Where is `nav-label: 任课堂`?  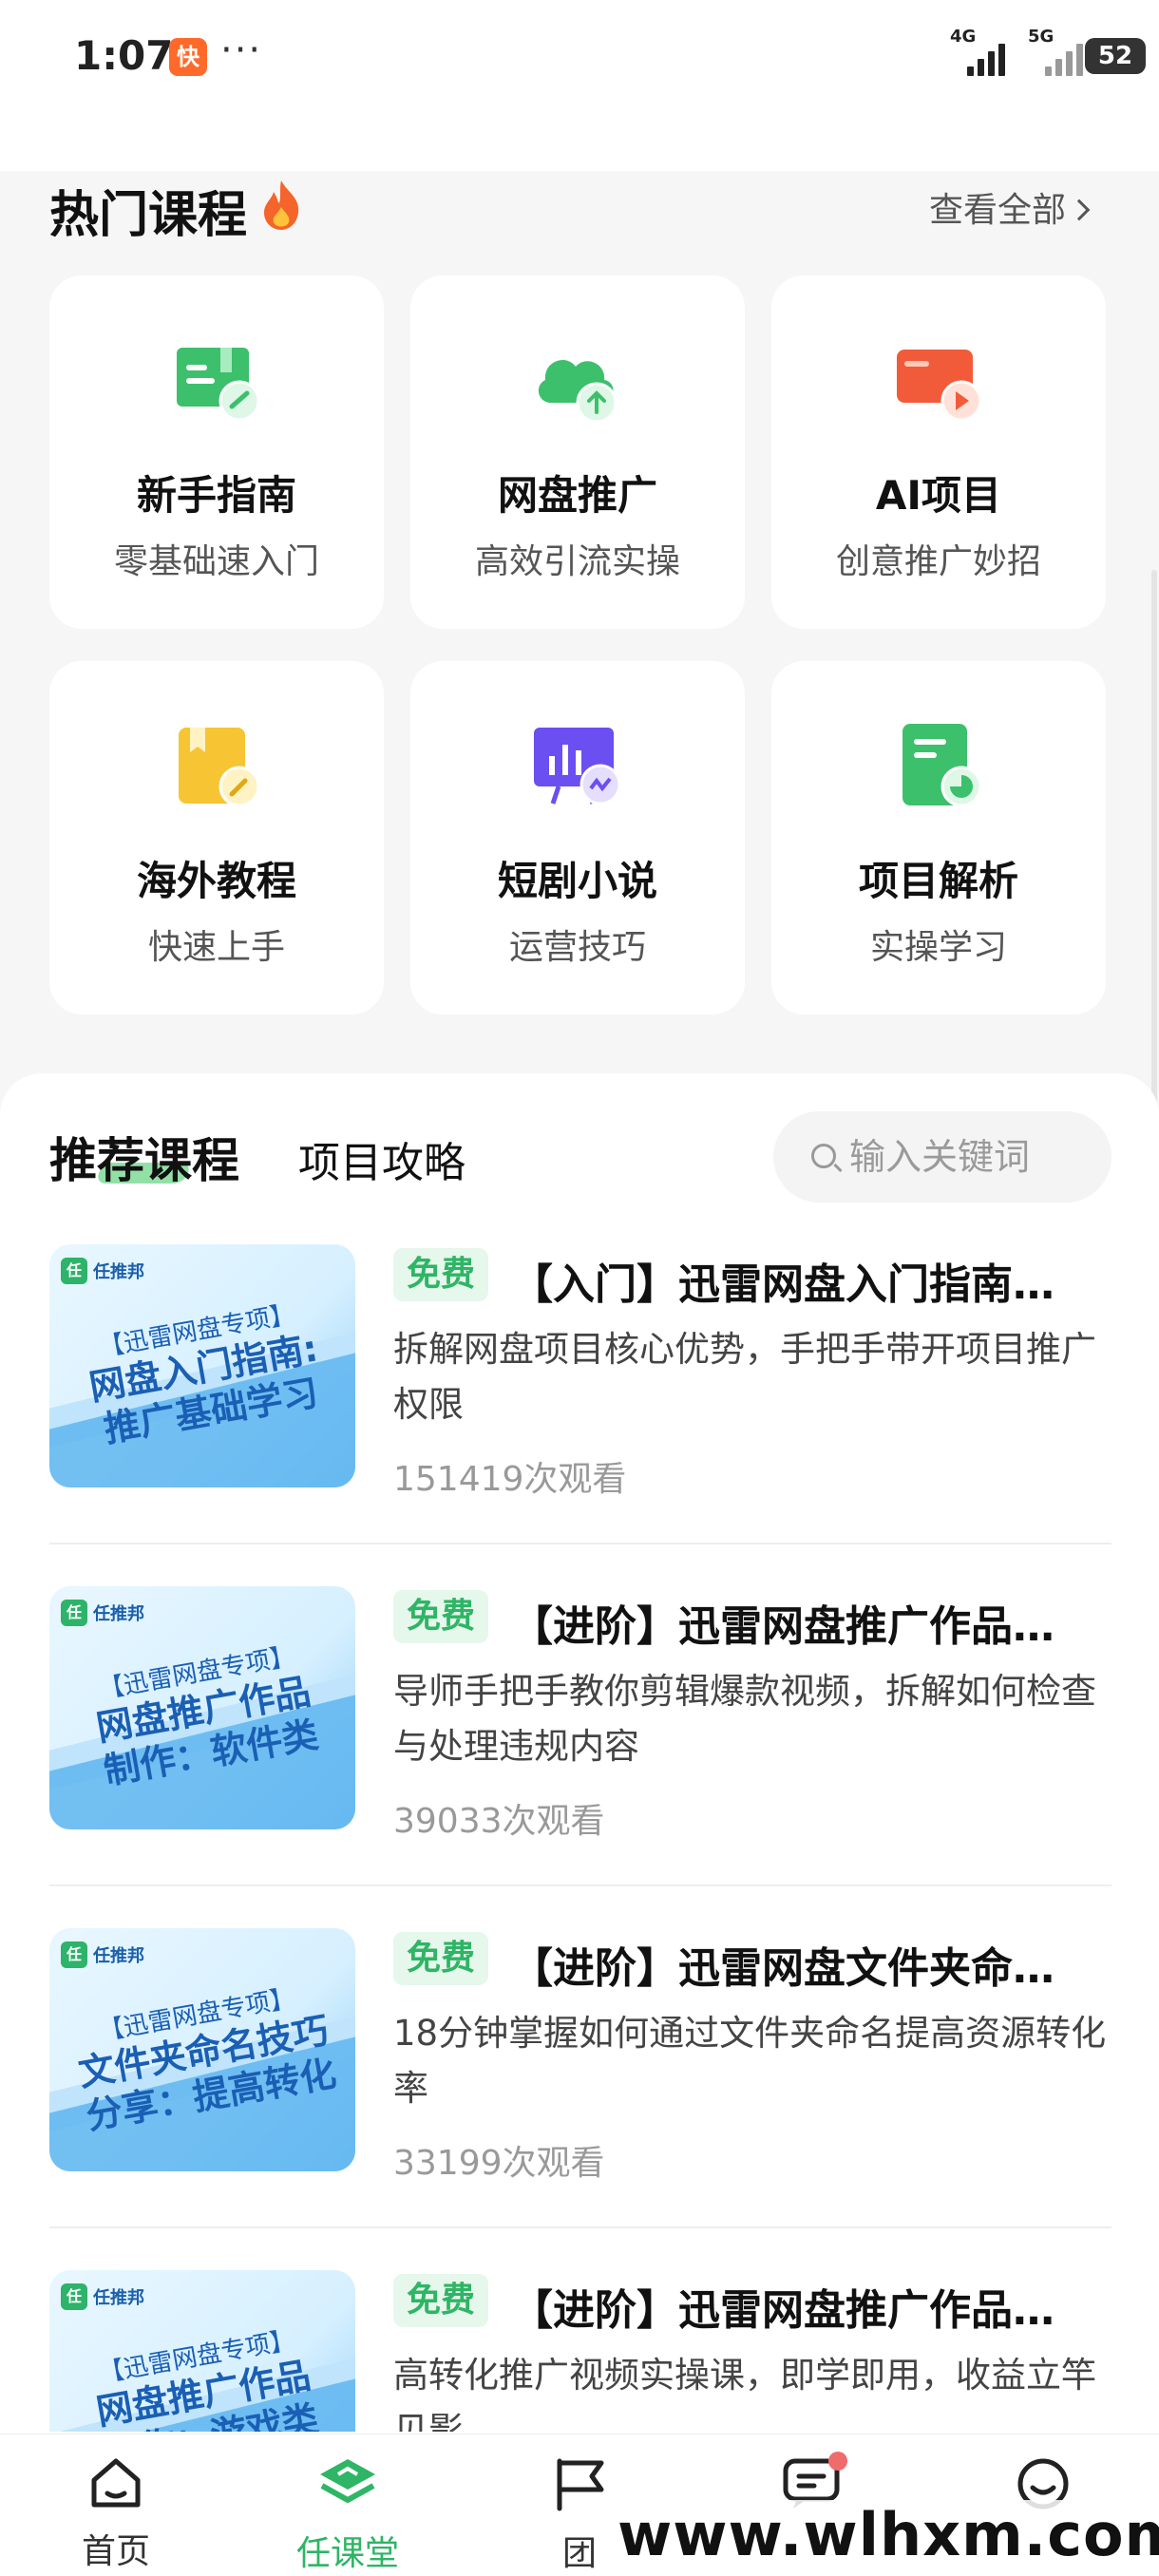 nav-label: 任课堂 is located at coordinates (347, 2553).